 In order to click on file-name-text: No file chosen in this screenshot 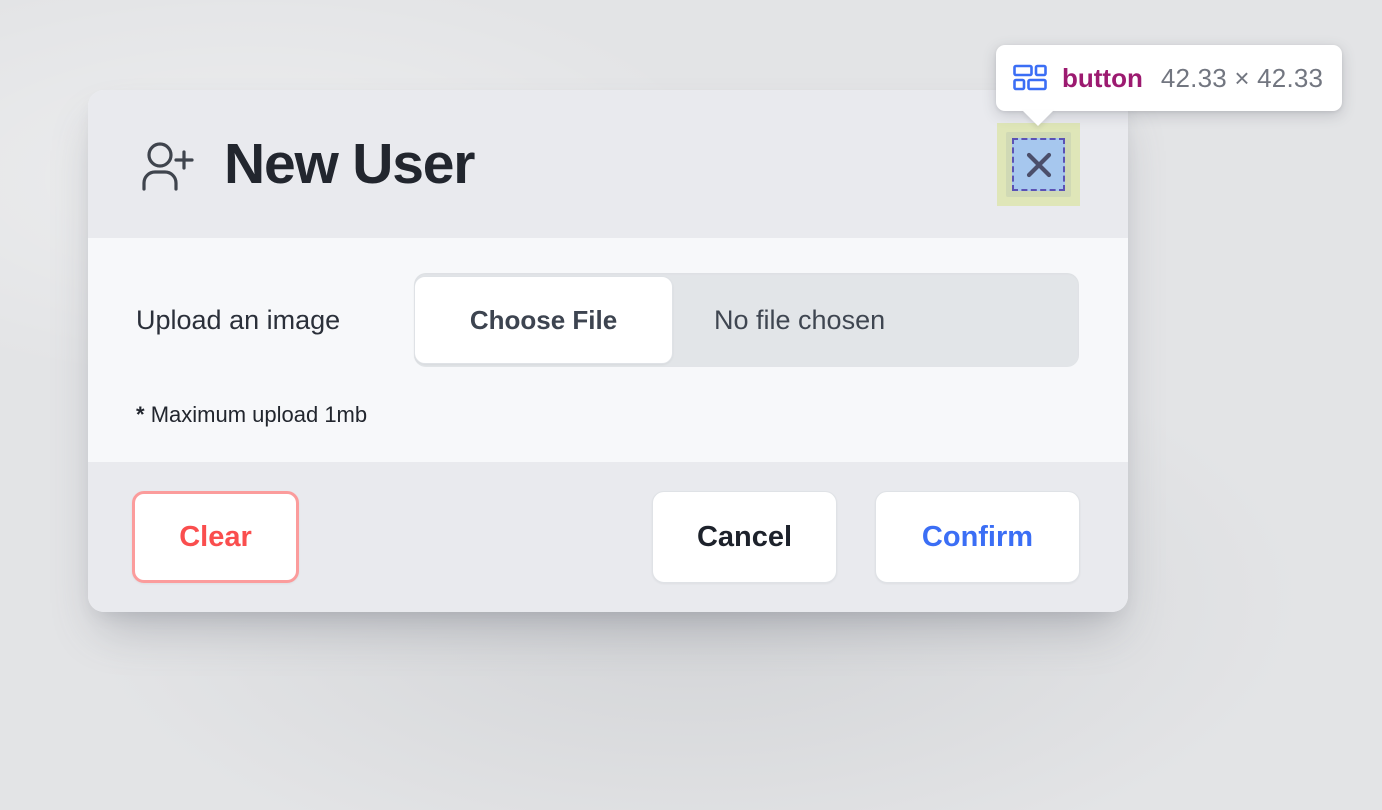, I will do `click(800, 319)`.